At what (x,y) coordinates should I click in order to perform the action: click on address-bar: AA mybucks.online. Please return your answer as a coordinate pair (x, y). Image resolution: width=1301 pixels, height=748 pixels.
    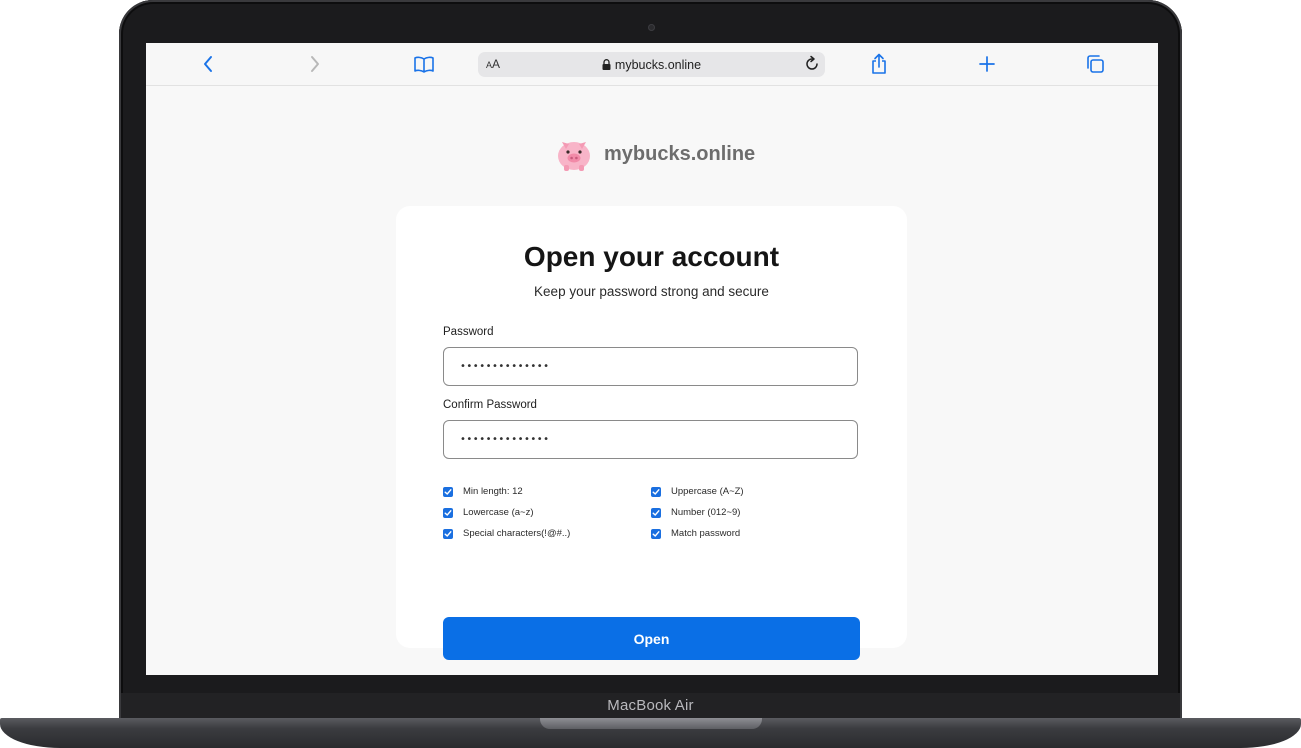
    Looking at the image, I should click on (651, 64).